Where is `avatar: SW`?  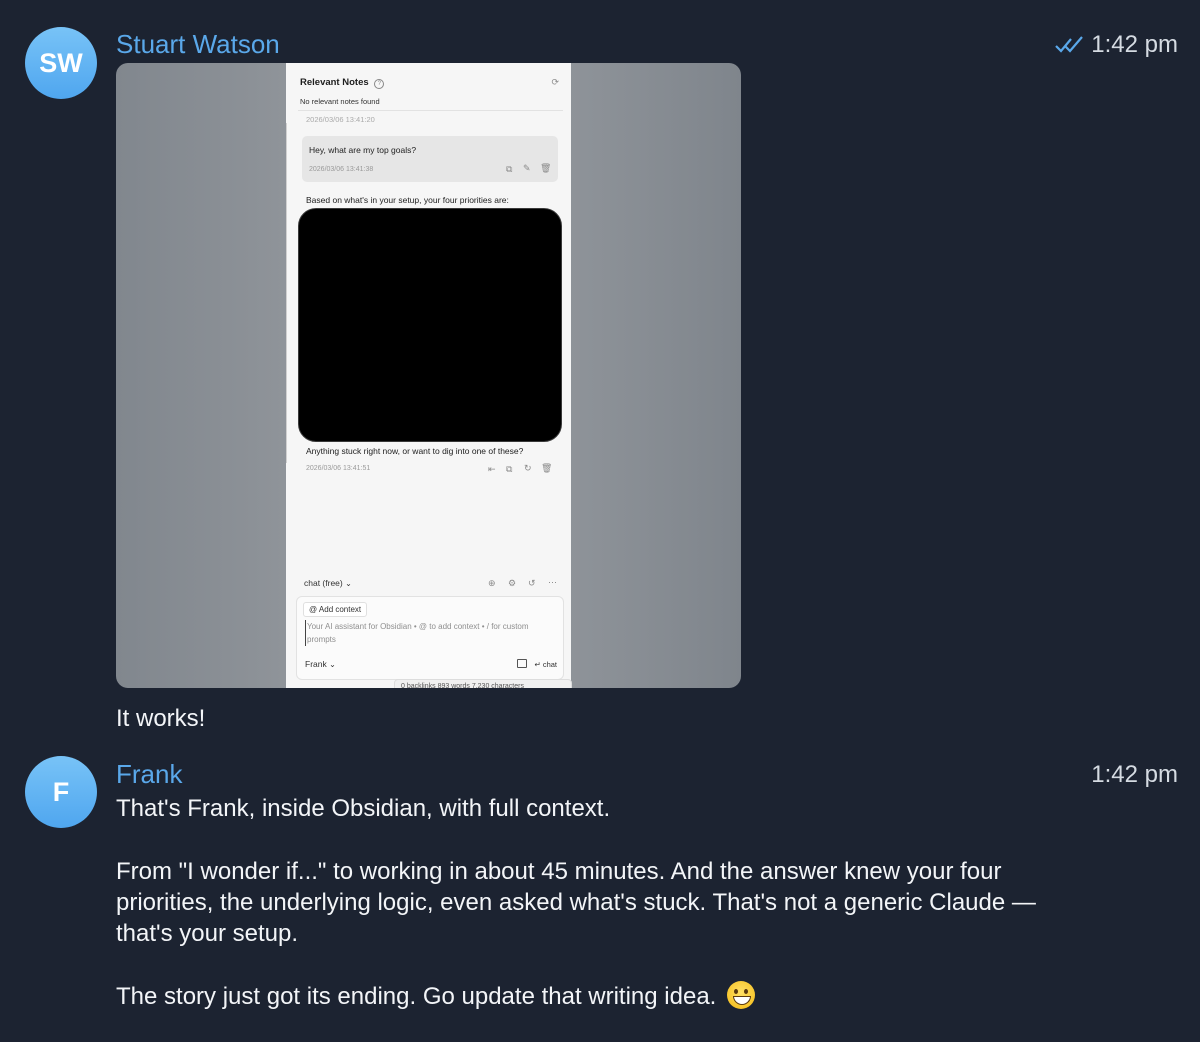
avatar: SW is located at coordinates (61, 63).